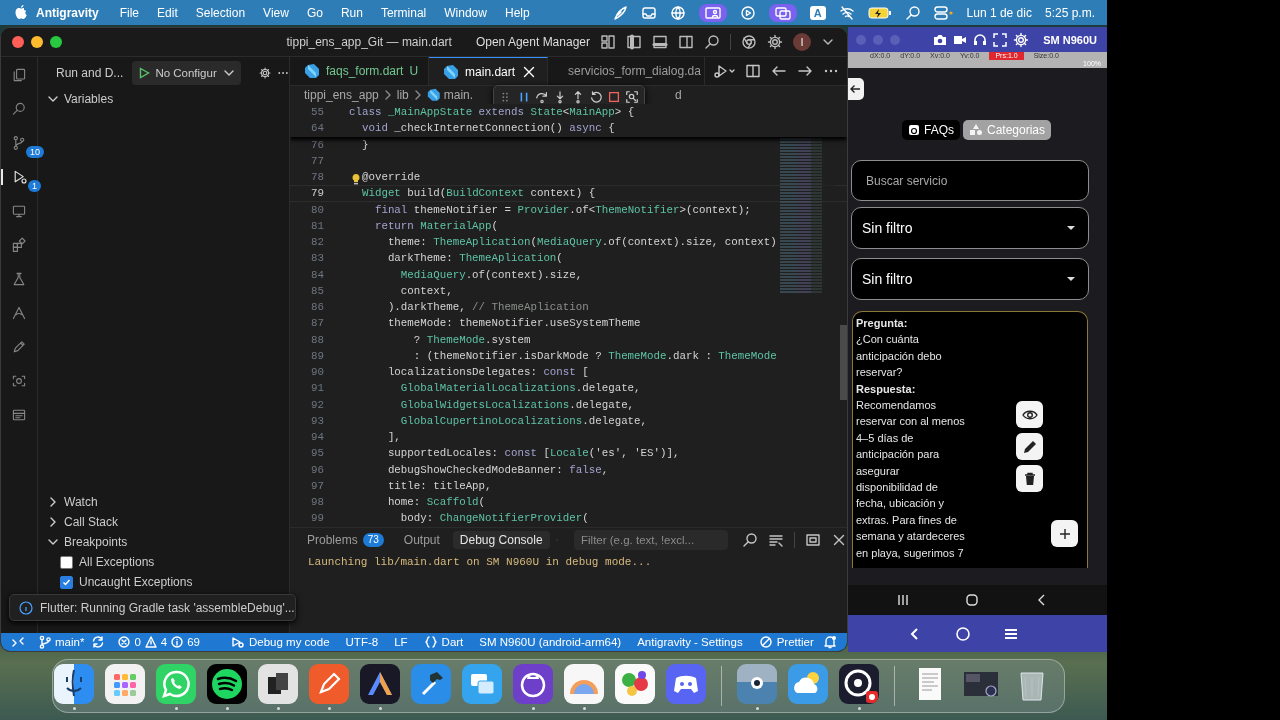  I want to click on fullscreen-icon, so click(1000, 39).